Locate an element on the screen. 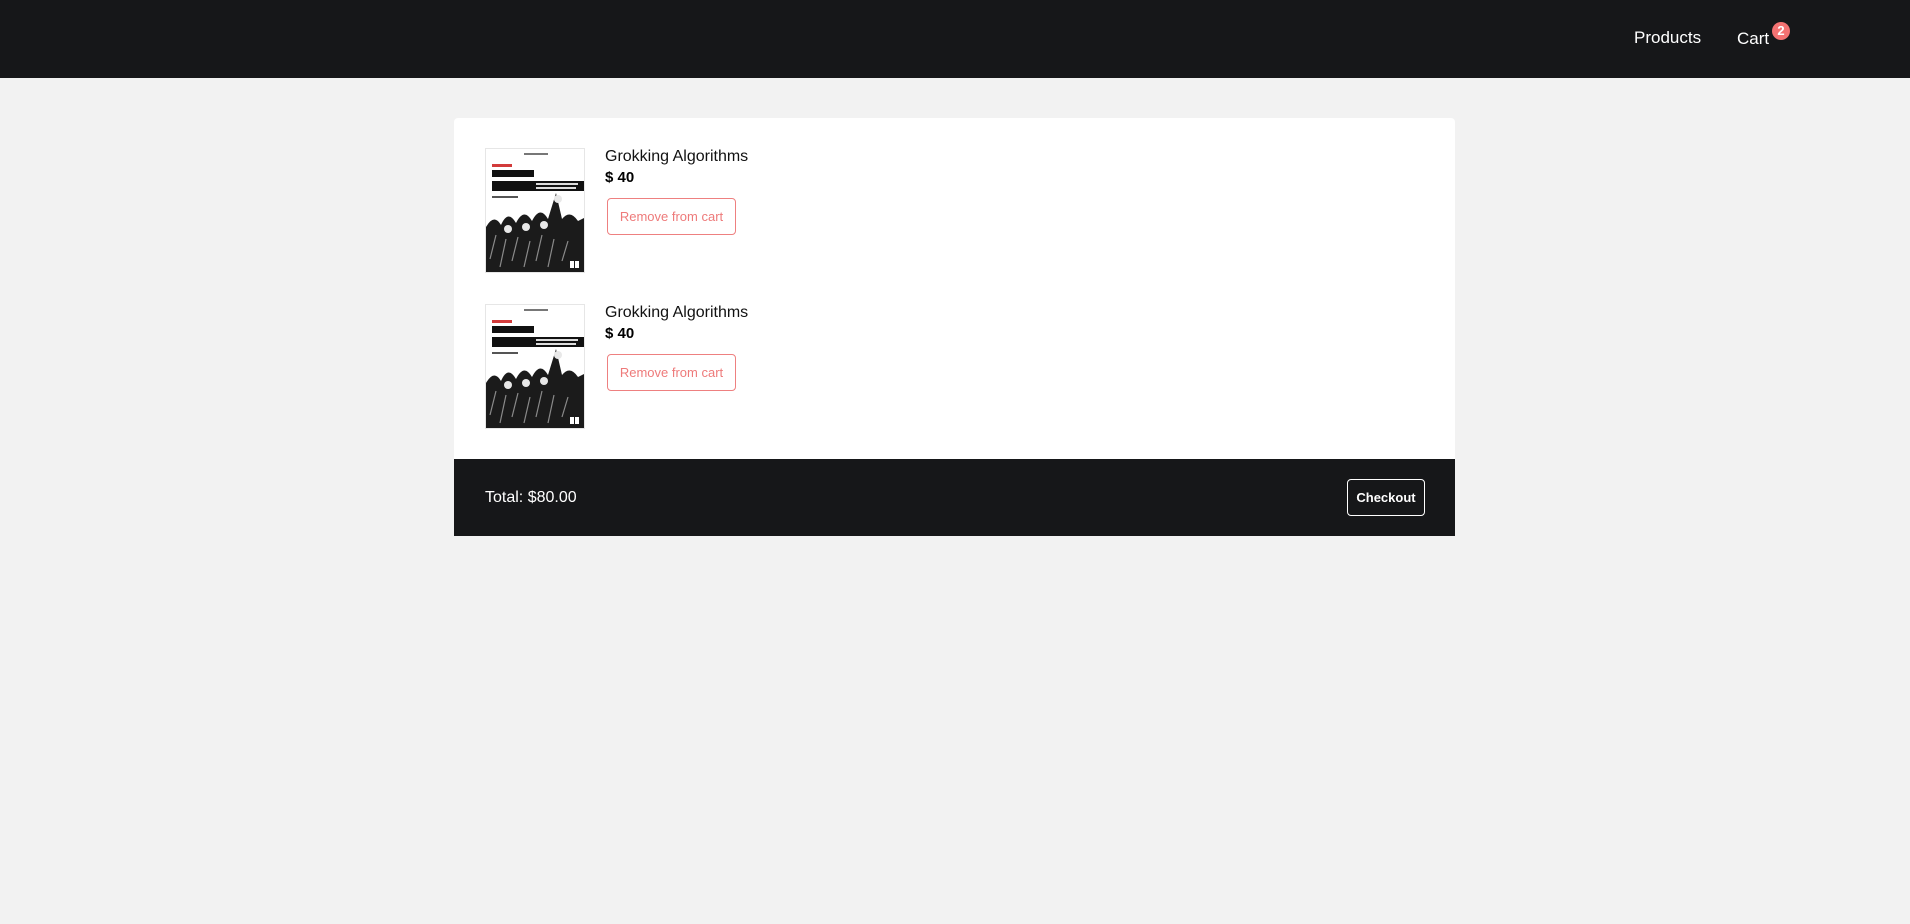  nav-products-link: Products is located at coordinates (1667, 38).